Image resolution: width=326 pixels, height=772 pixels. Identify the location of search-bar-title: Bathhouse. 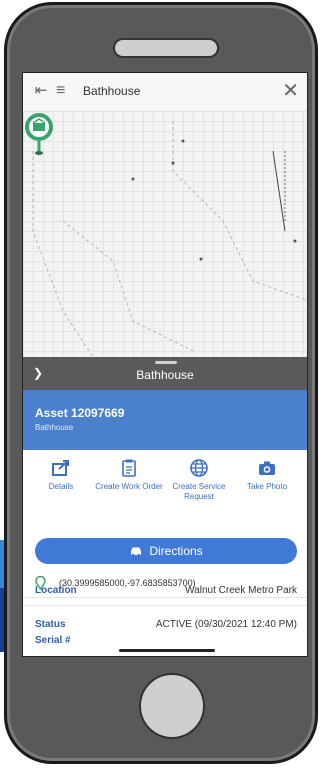
(111, 91).